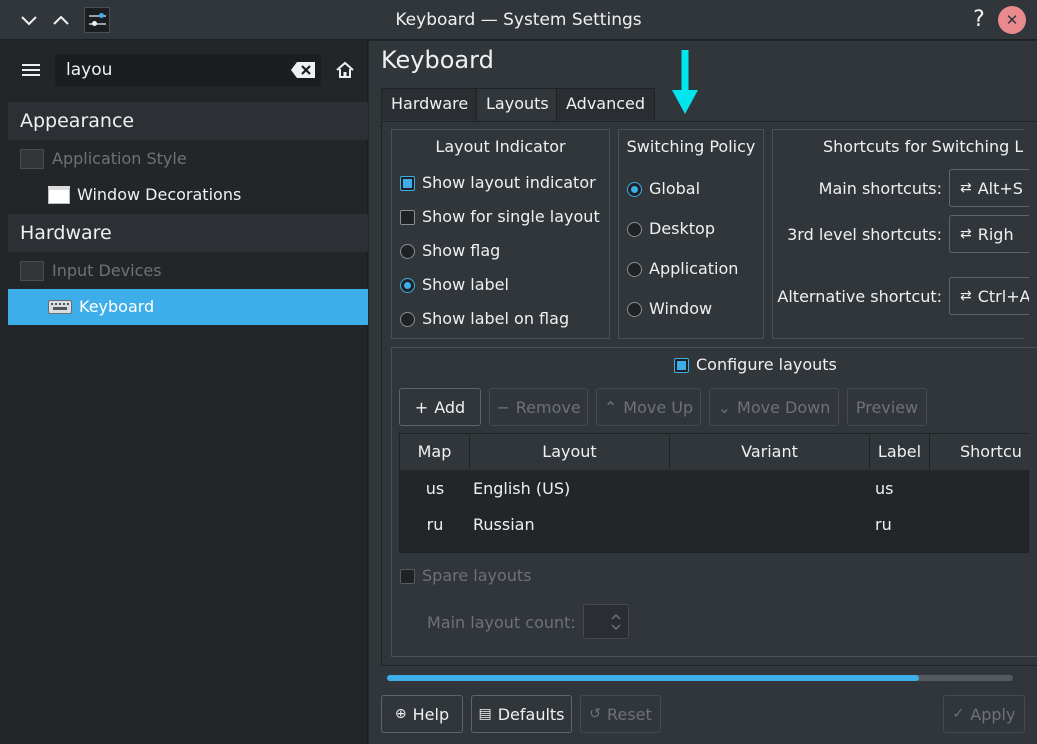 Image resolution: width=1037 pixels, height=744 pixels. What do you see at coordinates (770, 452) in the screenshot?
I see `column-header-variant: Variant` at bounding box center [770, 452].